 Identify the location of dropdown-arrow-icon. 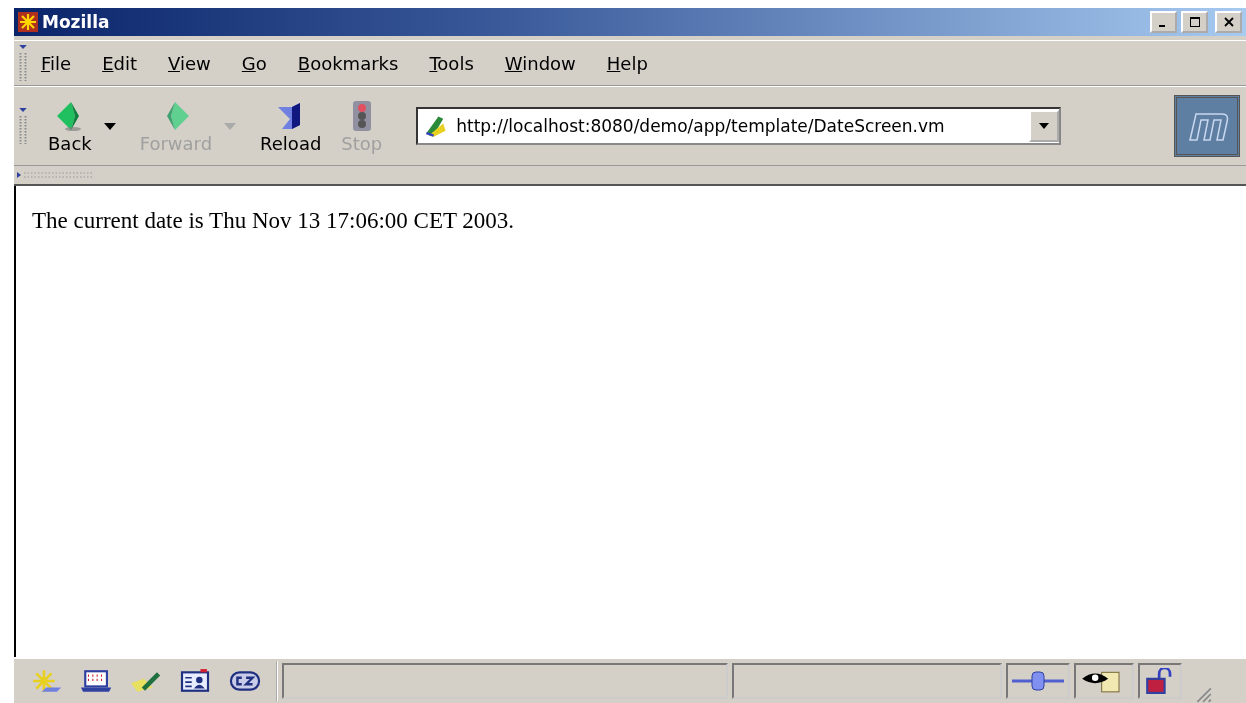
(109, 126).